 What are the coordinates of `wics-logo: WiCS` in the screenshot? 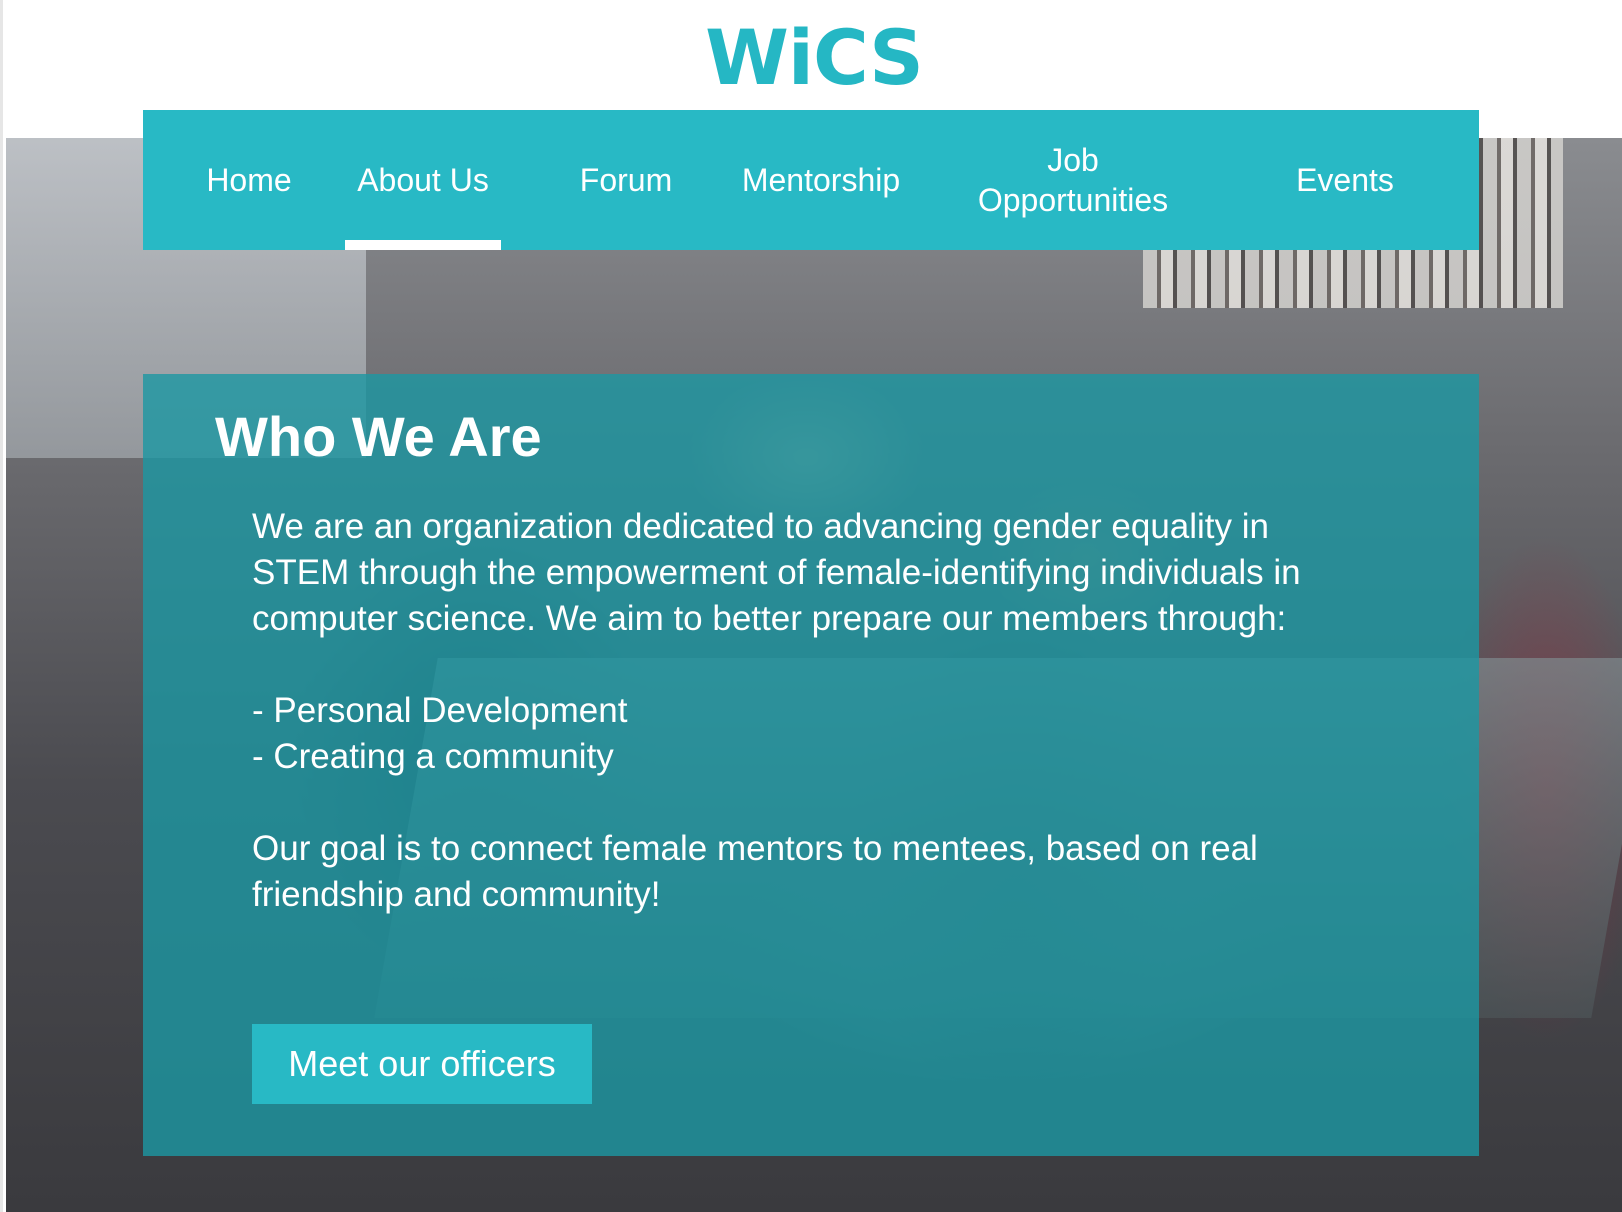 It's located at (812, 58).